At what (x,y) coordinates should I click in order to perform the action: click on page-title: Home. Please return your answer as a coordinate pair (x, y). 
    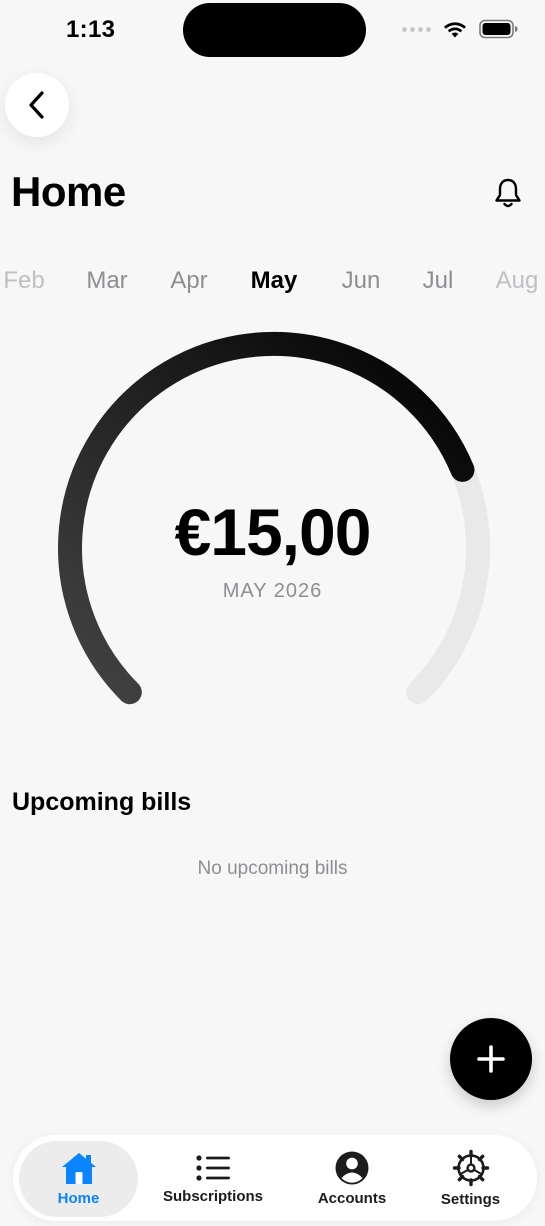
    Looking at the image, I should click on (68, 191).